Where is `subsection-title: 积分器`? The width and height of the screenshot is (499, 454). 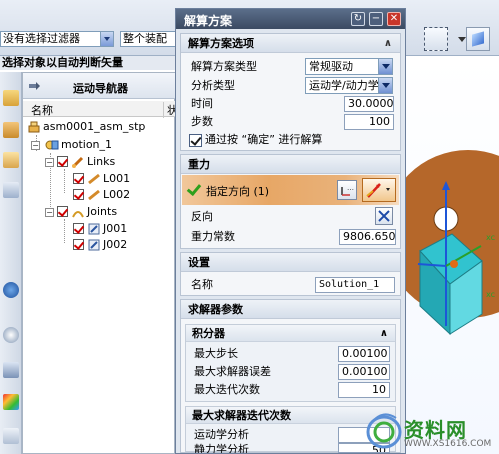 subsection-title: 积分器 is located at coordinates (208, 333).